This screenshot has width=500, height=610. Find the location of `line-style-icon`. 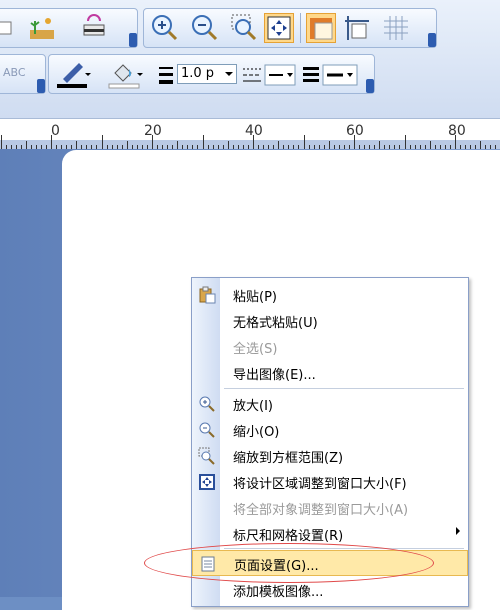

line-style-icon is located at coordinates (331, 77).